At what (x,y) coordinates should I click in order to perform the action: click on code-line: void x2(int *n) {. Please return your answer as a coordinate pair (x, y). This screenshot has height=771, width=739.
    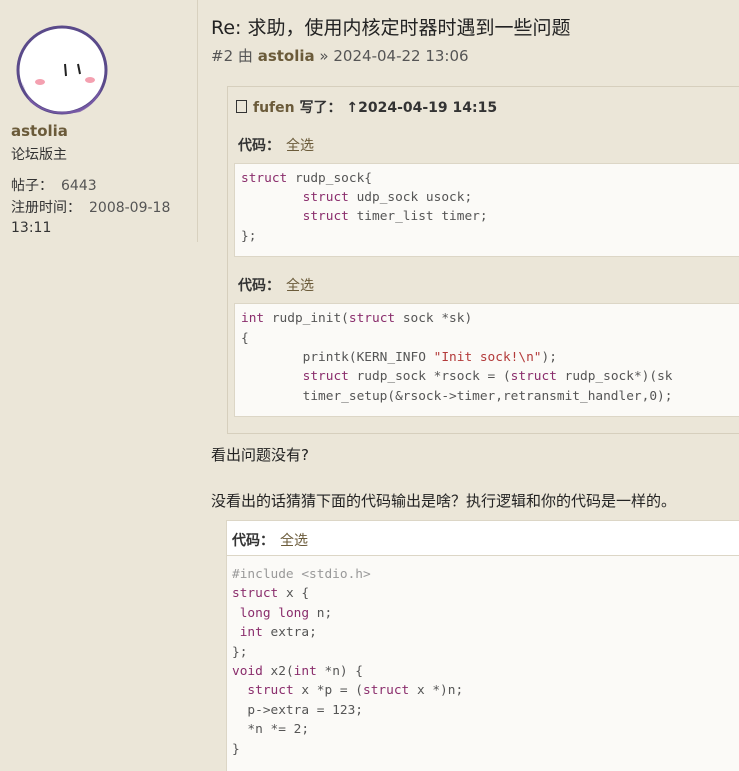
    Looking at the image, I should click on (298, 671).